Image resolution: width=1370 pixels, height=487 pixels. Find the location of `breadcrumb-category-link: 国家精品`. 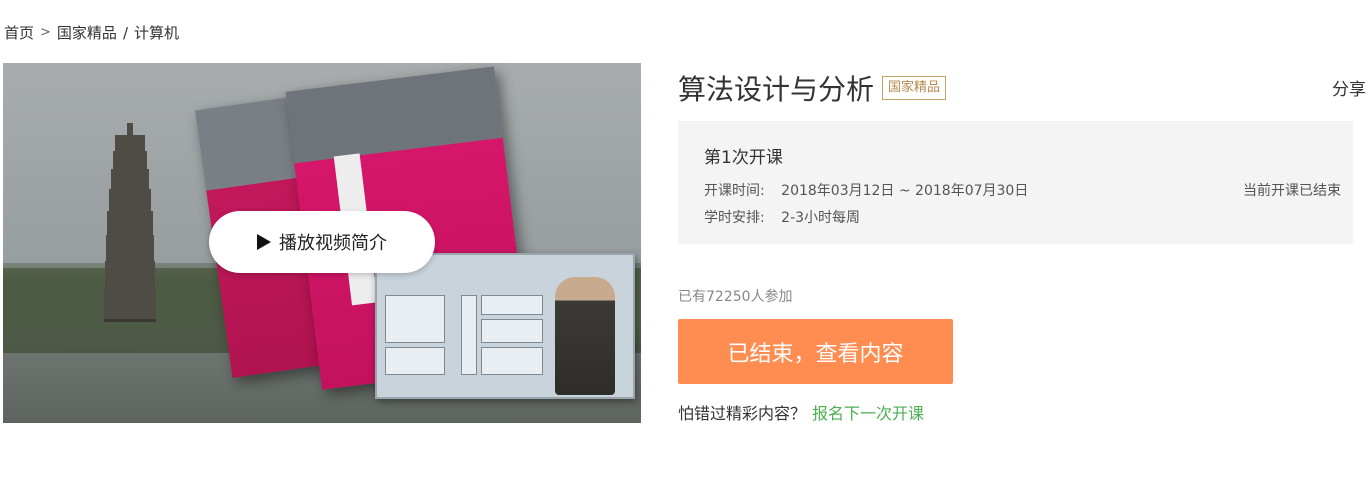

breadcrumb-category-link: 国家精品 is located at coordinates (87, 32).